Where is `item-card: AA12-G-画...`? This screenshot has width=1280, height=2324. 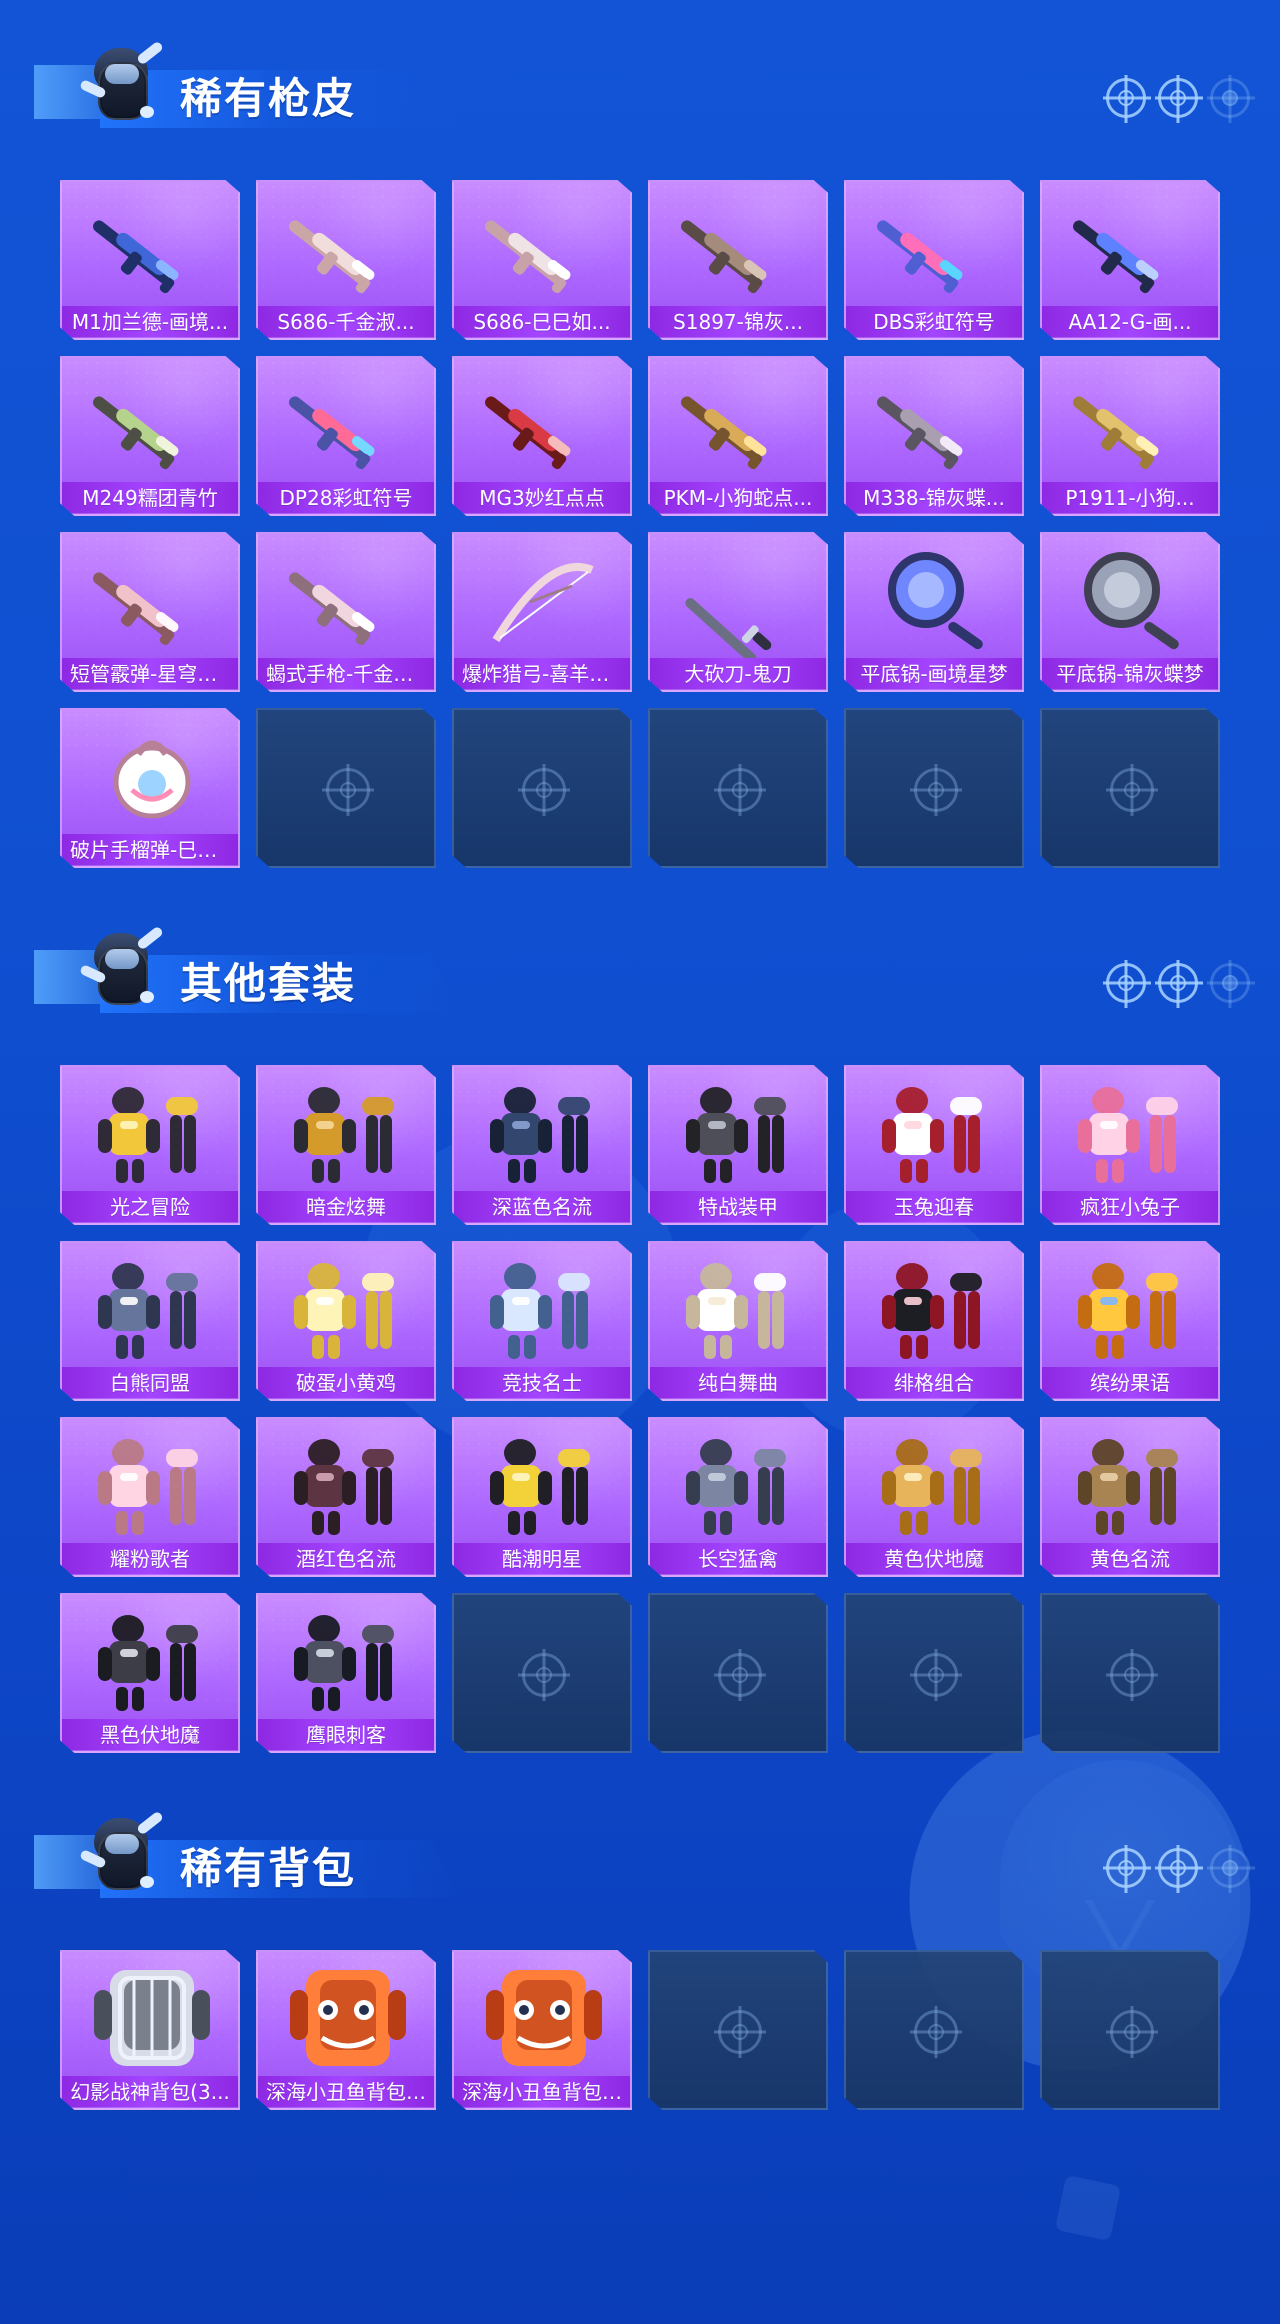 item-card: AA12-G-画... is located at coordinates (1130, 260).